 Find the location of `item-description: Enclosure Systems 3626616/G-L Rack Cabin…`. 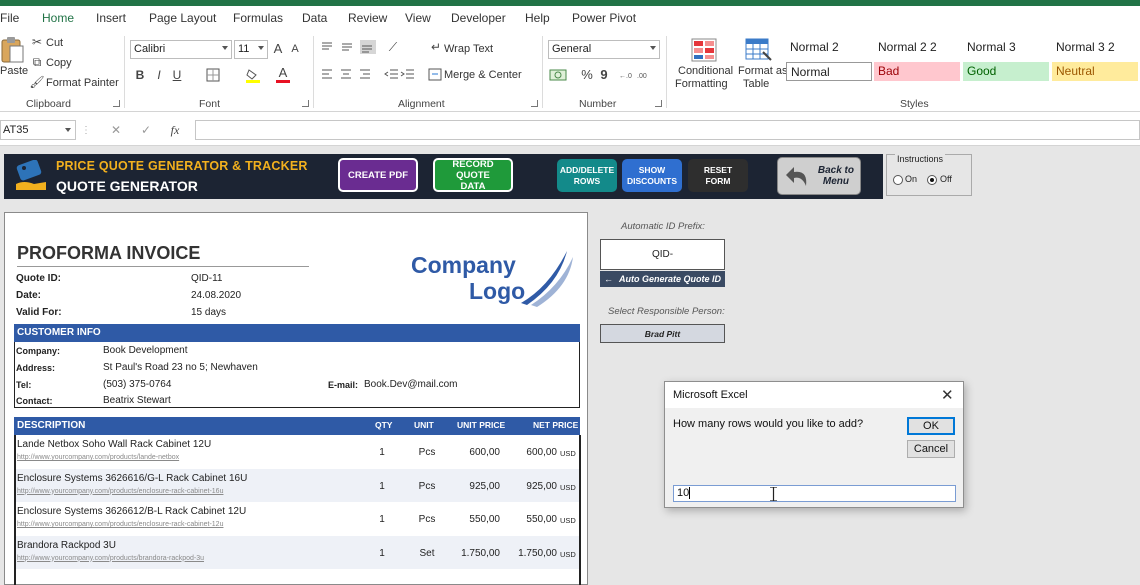

item-description: Enclosure Systems 3626616/G-L Rack Cabin… is located at coordinates (132, 478).